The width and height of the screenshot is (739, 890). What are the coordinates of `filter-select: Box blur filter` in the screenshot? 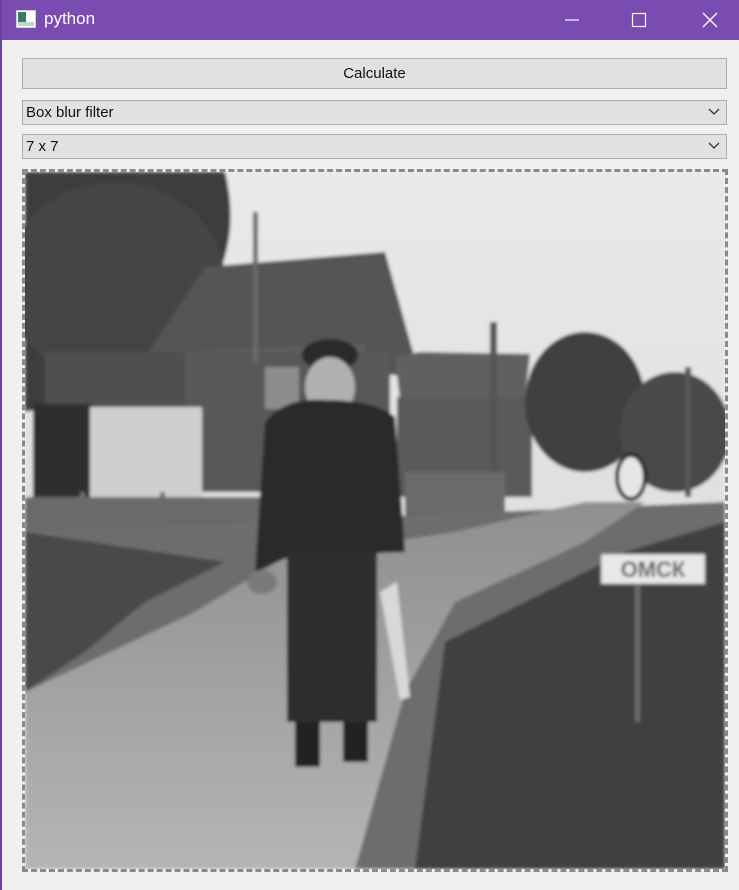 It's located at (374, 112).